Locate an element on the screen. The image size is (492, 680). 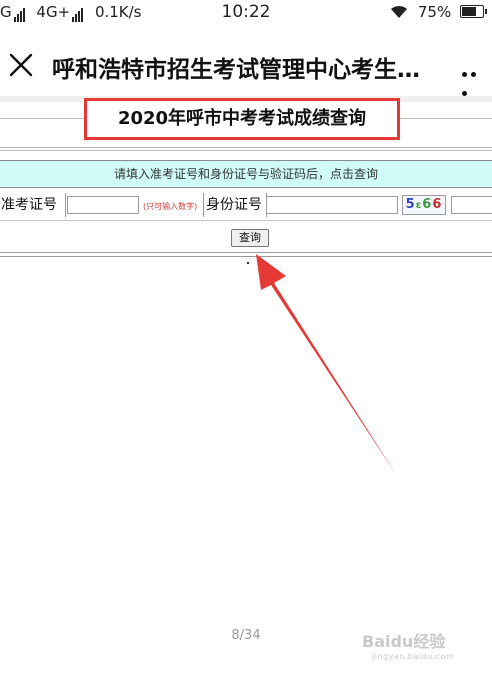
captcha-image: 5ɛ66 is located at coordinates (424, 205).